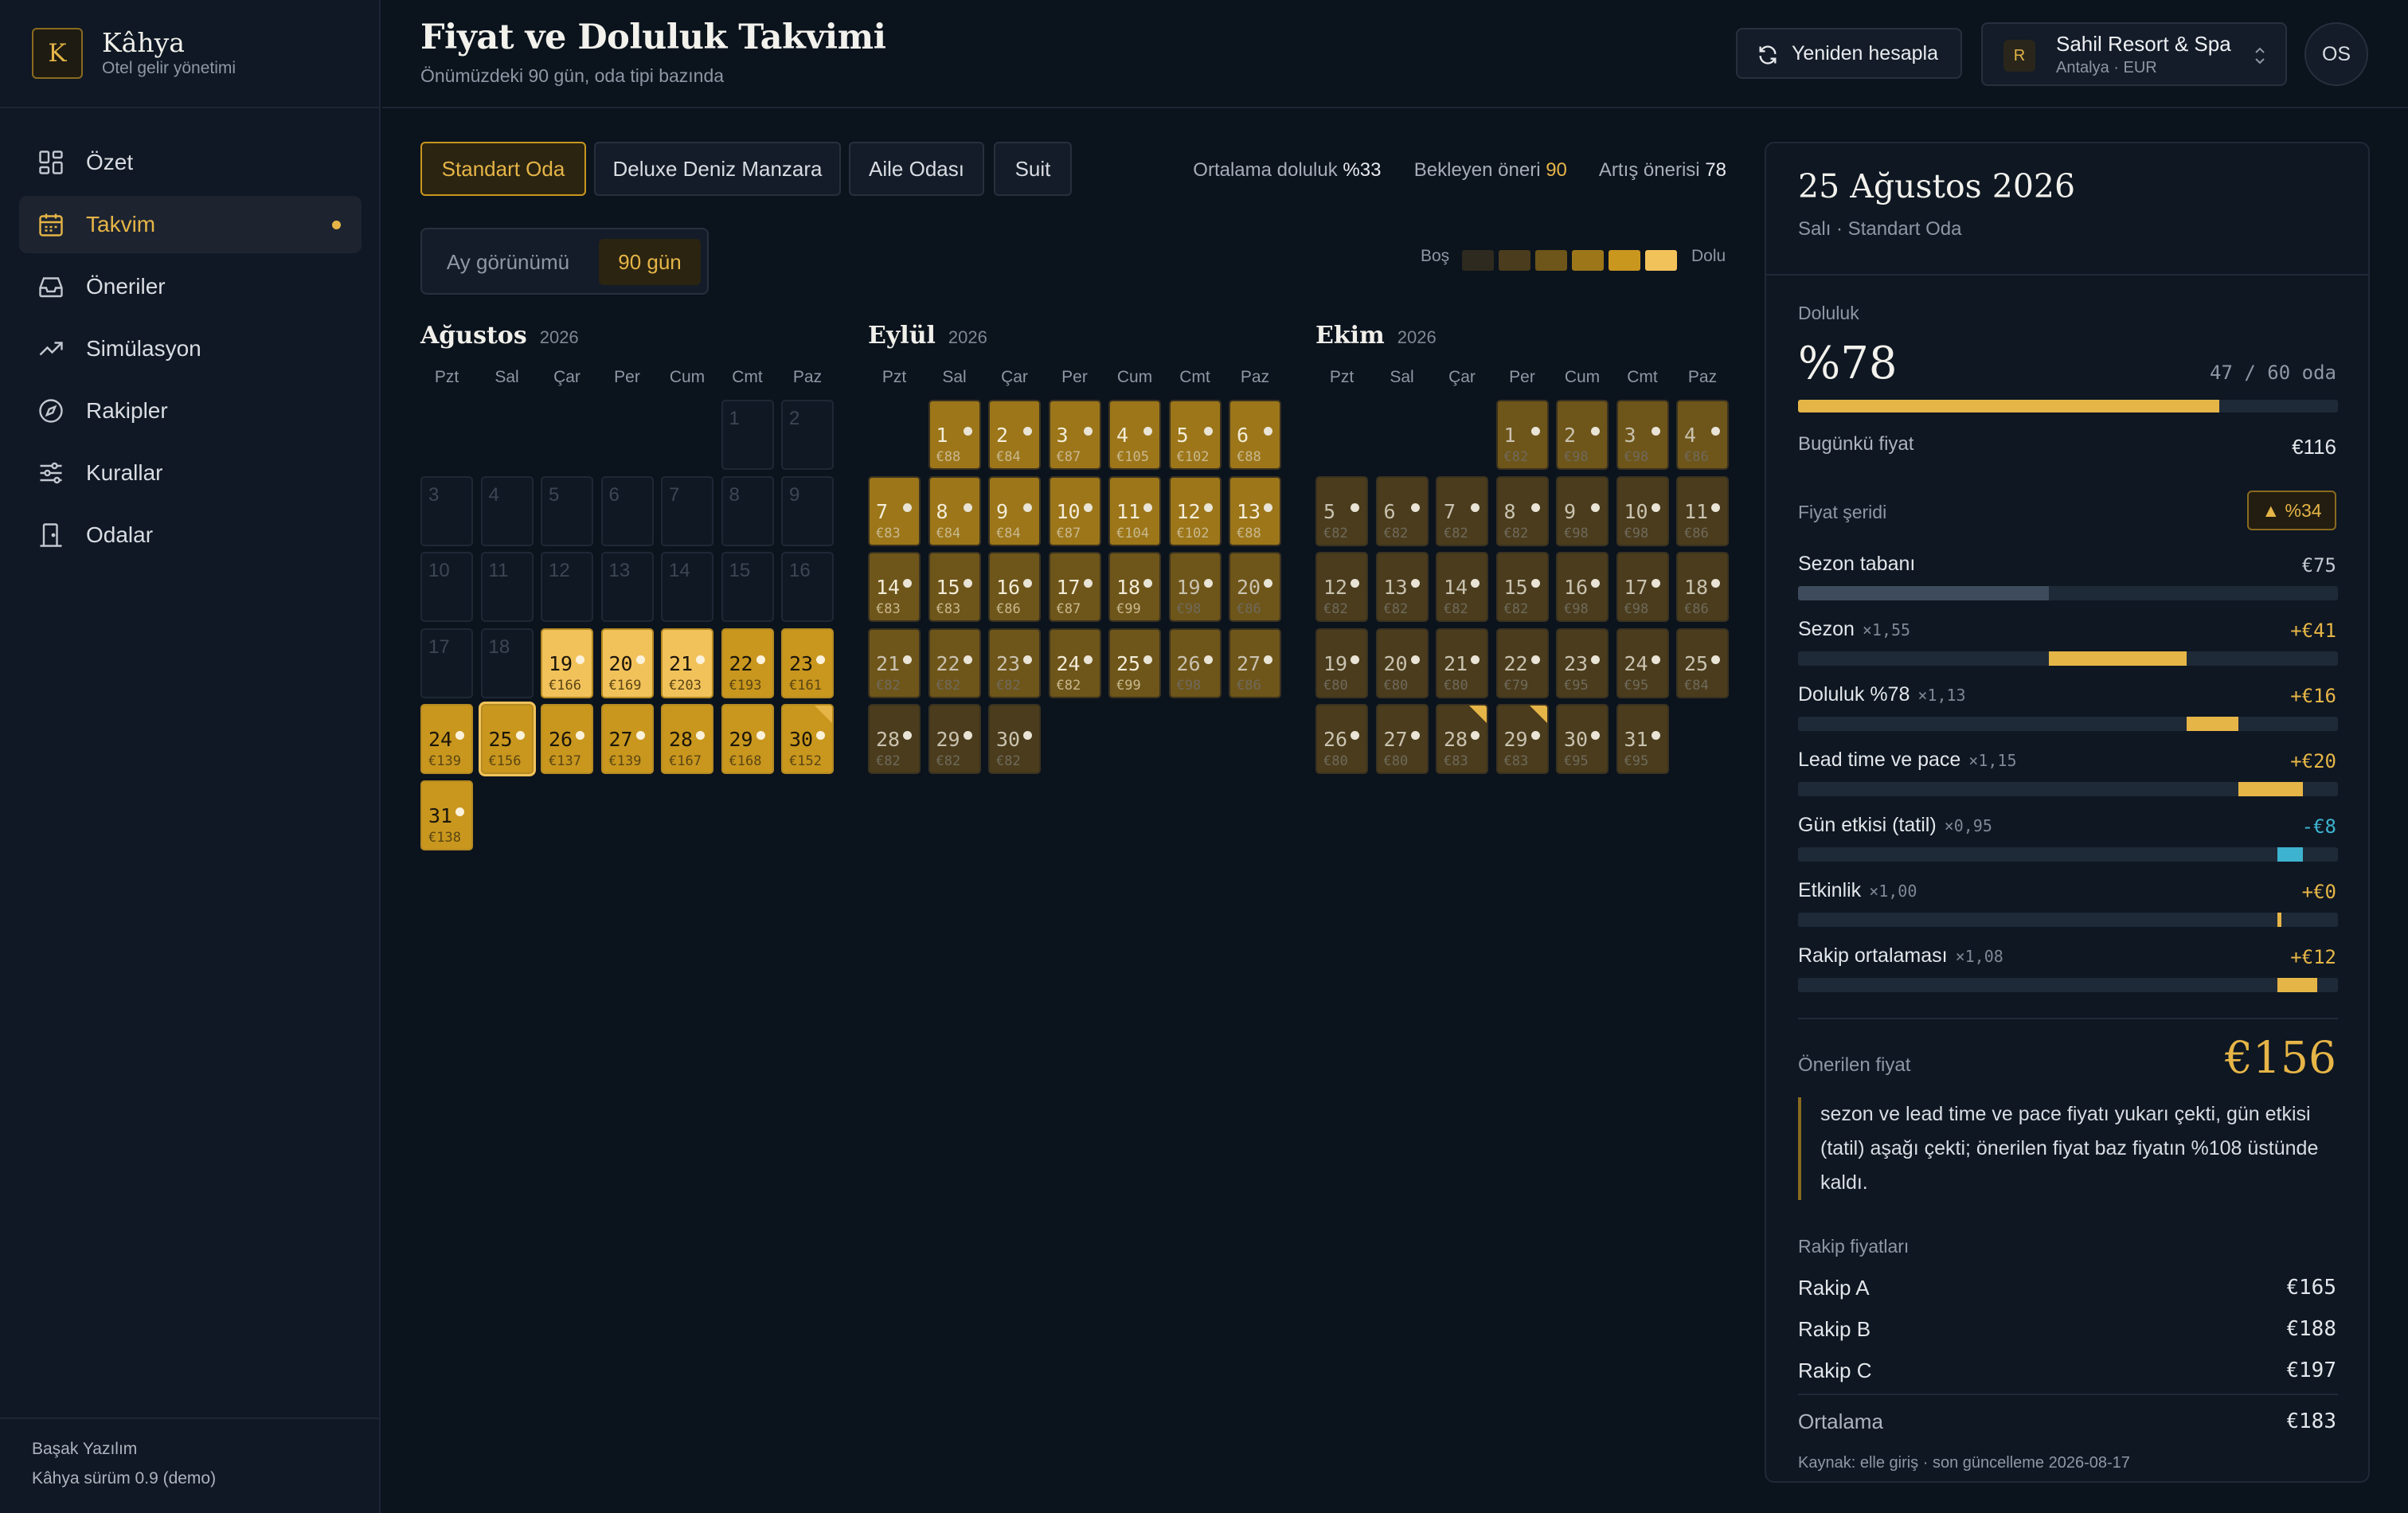 This screenshot has height=1513, width=2408. Describe the element at coordinates (747, 739) in the screenshot. I see `day-cell: 29 €168` at that location.